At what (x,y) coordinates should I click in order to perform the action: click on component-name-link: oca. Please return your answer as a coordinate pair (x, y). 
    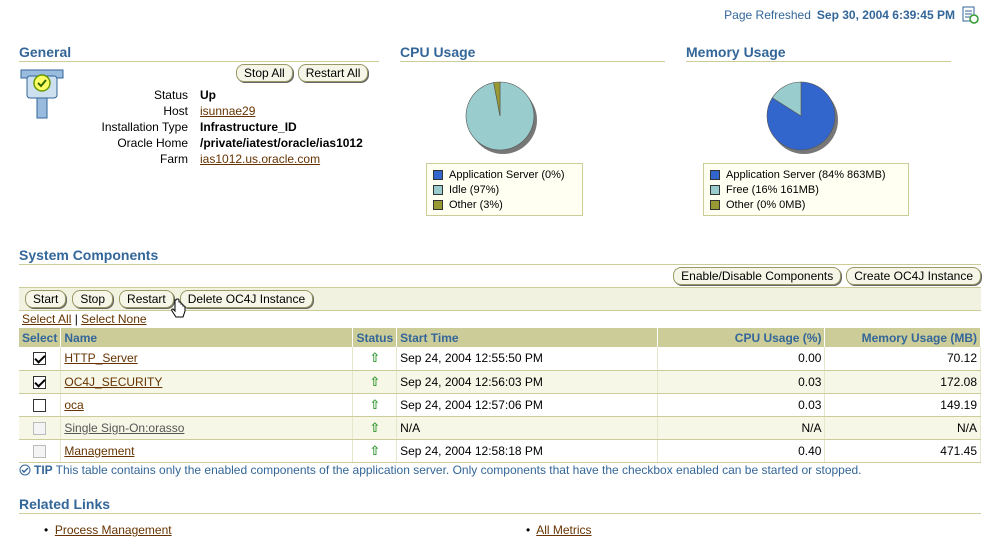
    Looking at the image, I should click on (73, 405).